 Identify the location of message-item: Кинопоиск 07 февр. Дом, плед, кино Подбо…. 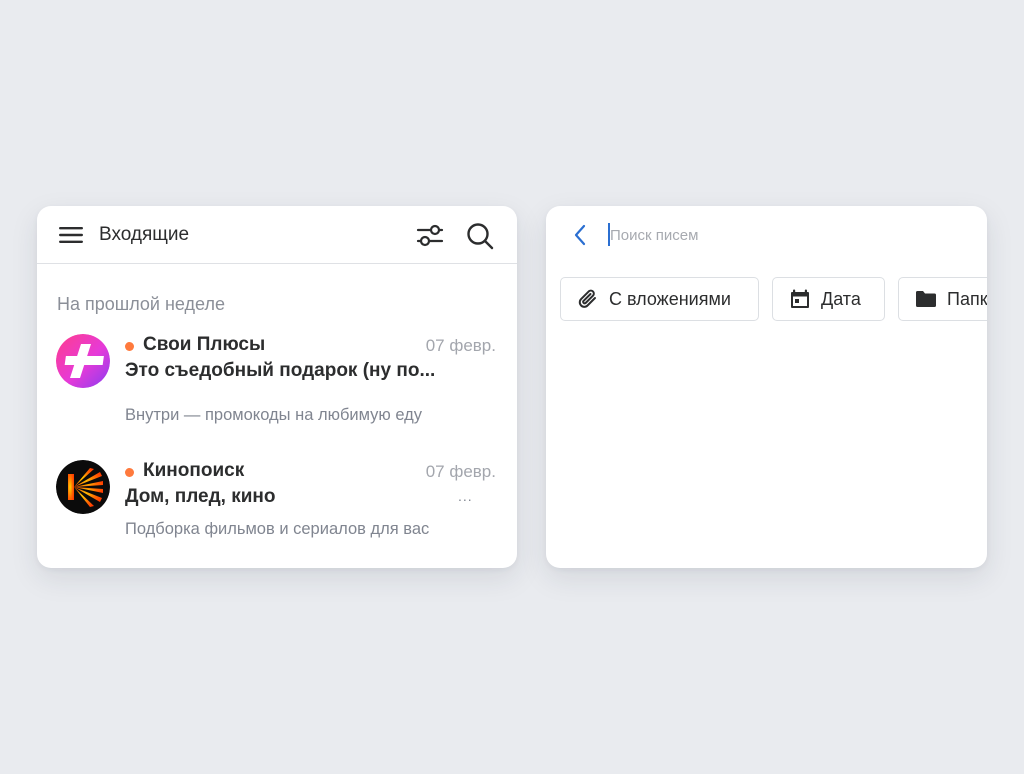
(277, 512).